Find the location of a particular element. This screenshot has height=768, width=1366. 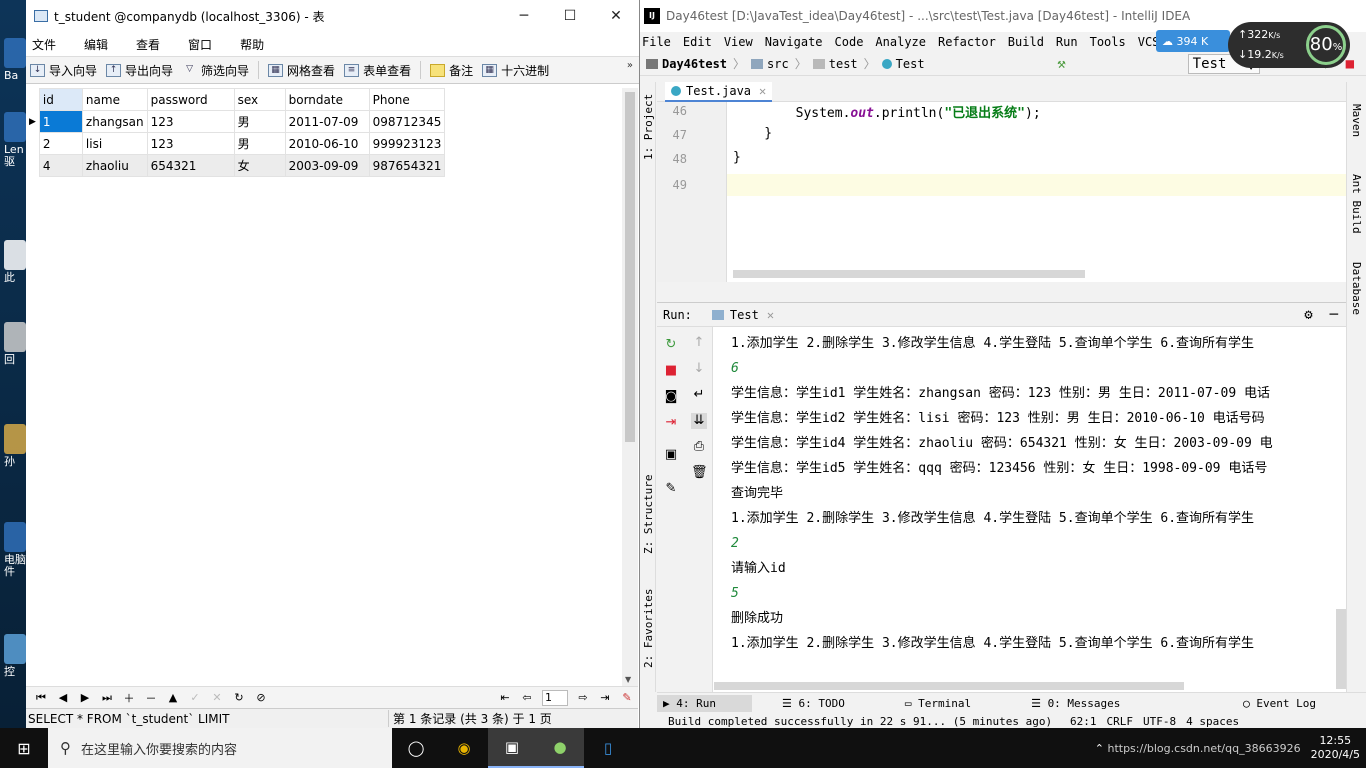

download-badge: ☁ 394 K is located at coordinates (1193, 41).